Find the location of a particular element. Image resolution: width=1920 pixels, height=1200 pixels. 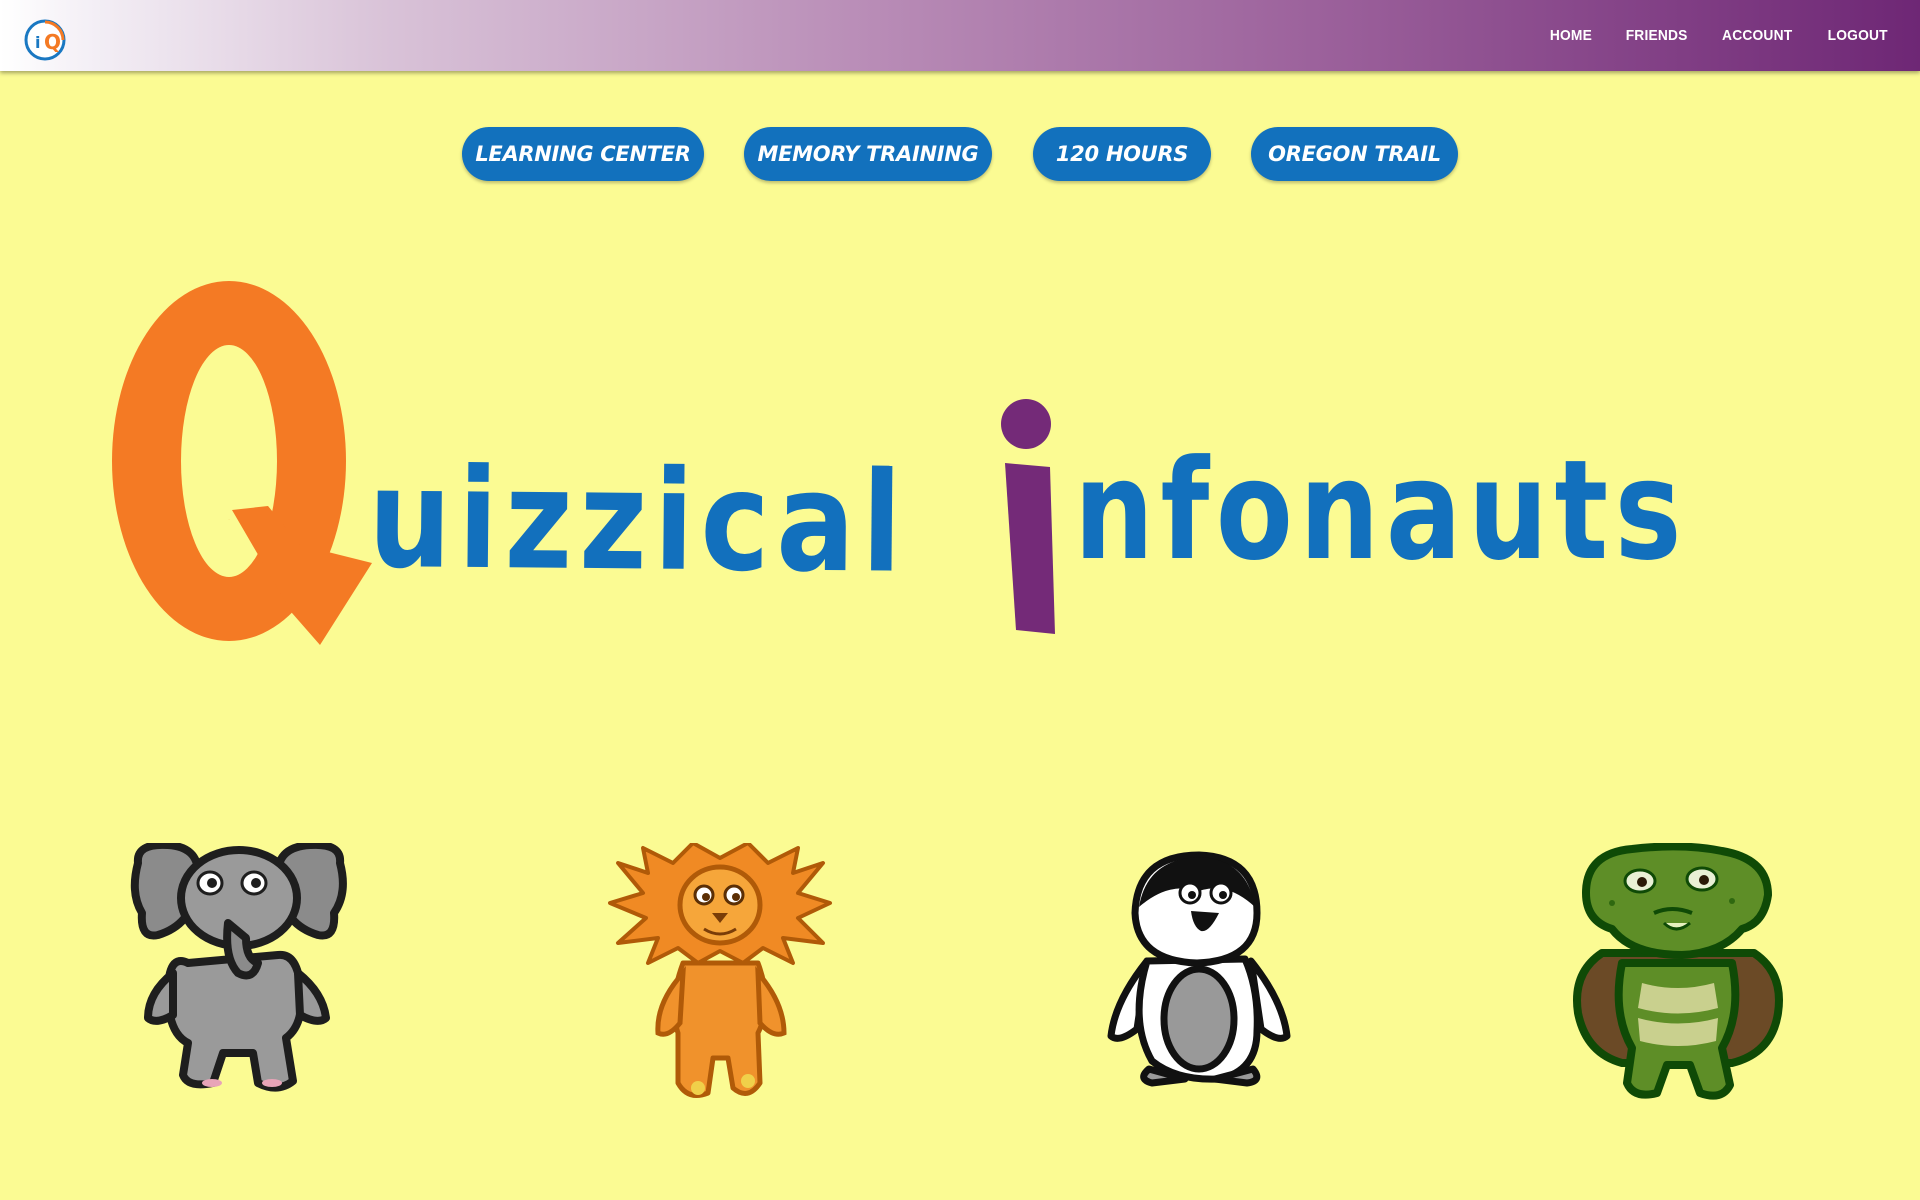

nav-account-link: ACCOUNT is located at coordinates (1757, 35).